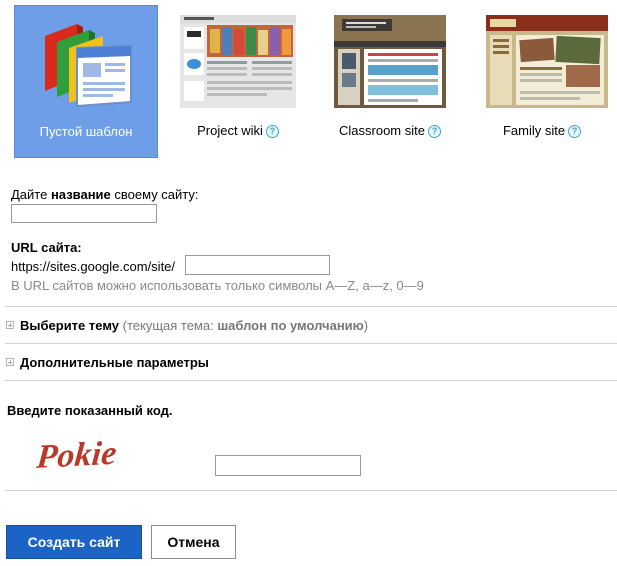 The height and width of the screenshot is (566, 617). I want to click on project-wiki-thumbnail, so click(238, 61).